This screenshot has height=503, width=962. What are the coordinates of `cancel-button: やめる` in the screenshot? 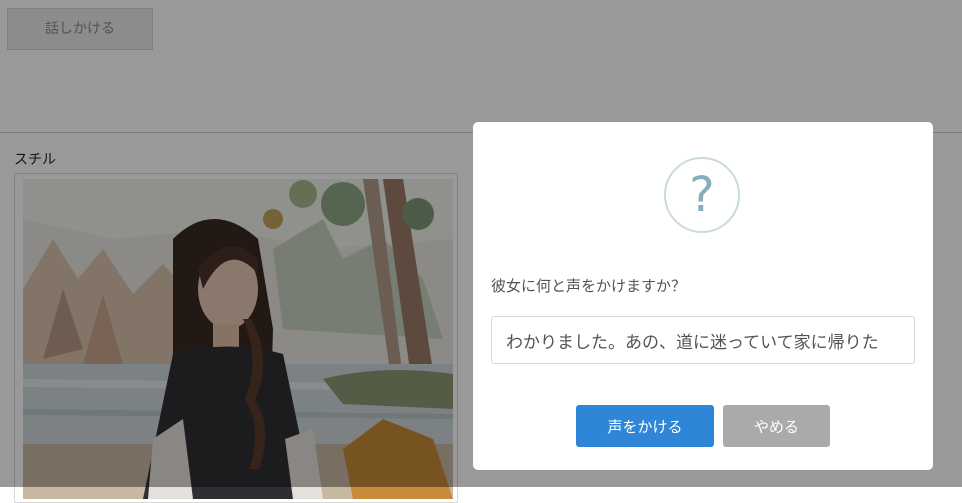 It's located at (776, 426).